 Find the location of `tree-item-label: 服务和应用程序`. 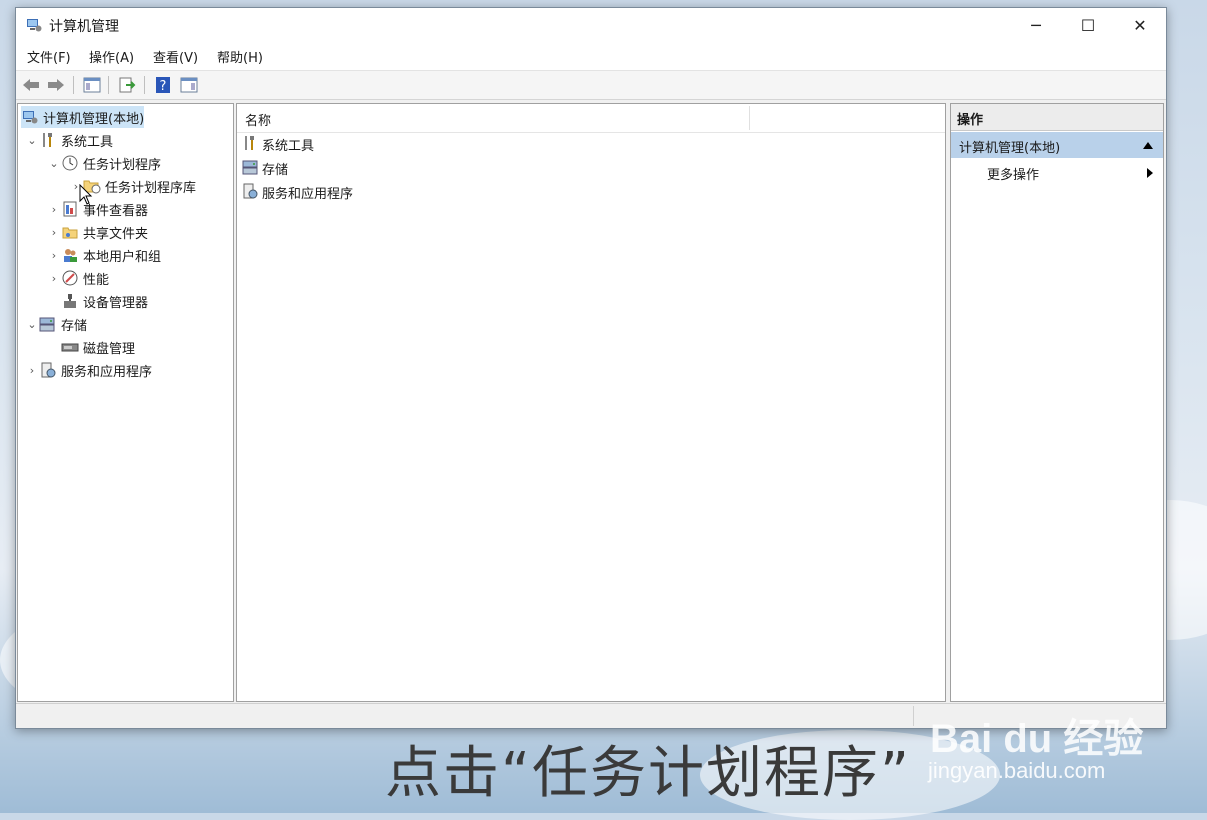

tree-item-label: 服务和应用程序 is located at coordinates (107, 372).